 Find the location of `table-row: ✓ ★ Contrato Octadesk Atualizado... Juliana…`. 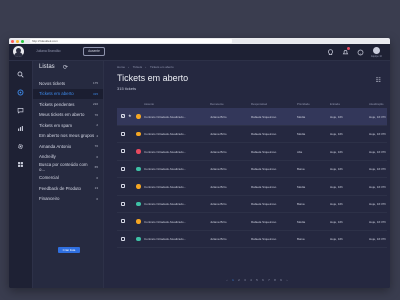

table-row: ✓ ★ Contrato Octadesk Atualizado... Juliana… is located at coordinates (252, 117).